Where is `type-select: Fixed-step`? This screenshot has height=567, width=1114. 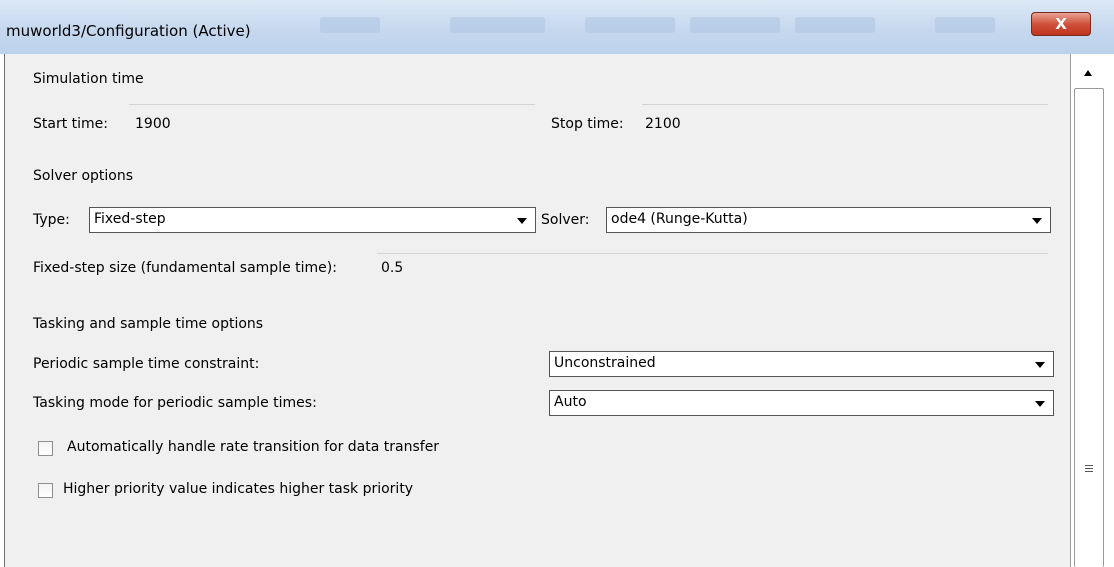 type-select: Fixed-step is located at coordinates (312, 220).